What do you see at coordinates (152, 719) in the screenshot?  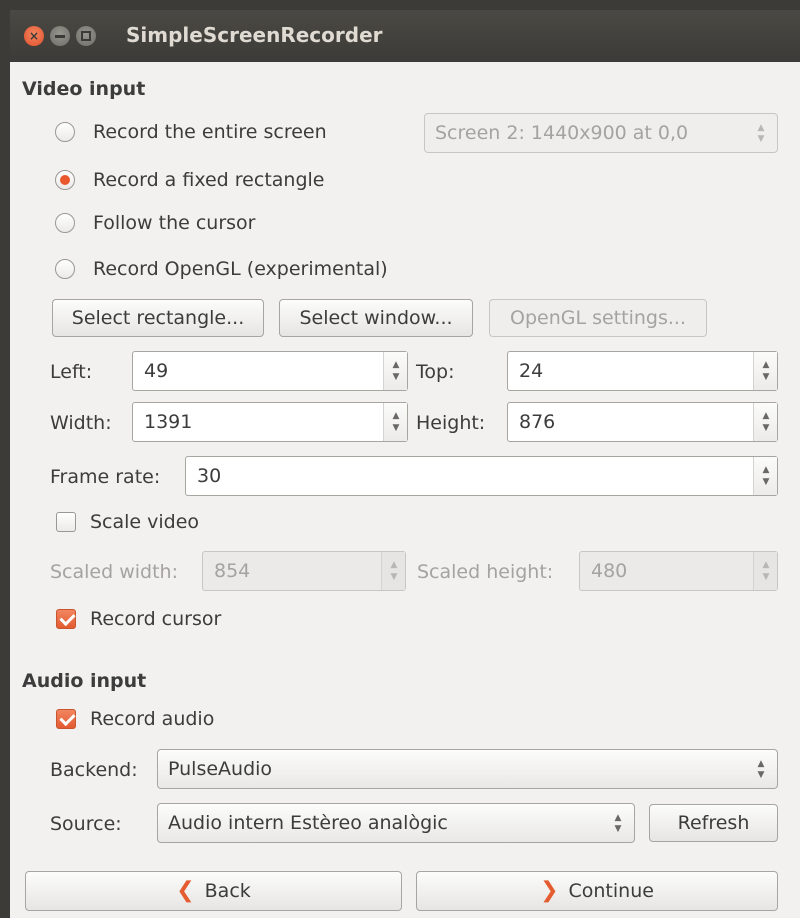 I see `record-audio-label: Record audio` at bounding box center [152, 719].